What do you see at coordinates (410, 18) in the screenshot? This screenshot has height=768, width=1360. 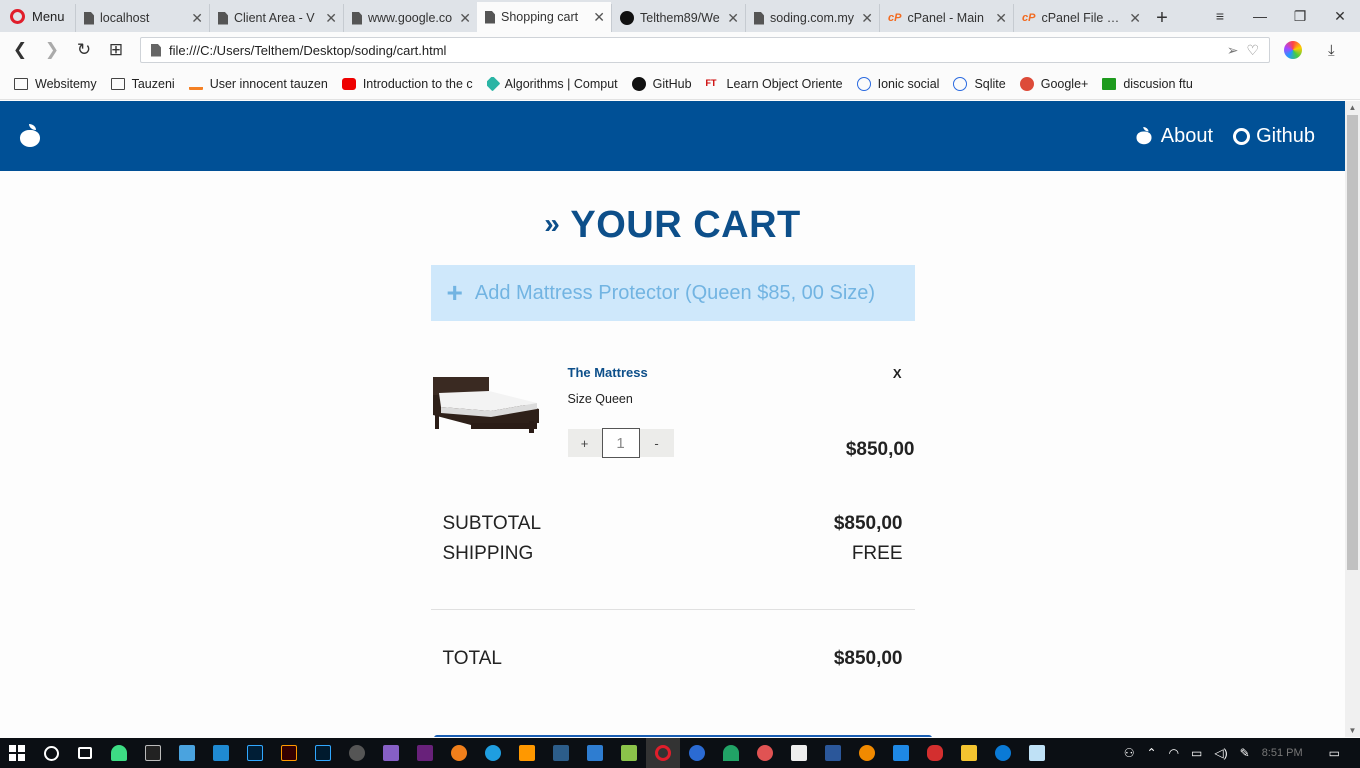 I see `tab-google: www.google.co ✕` at bounding box center [410, 18].